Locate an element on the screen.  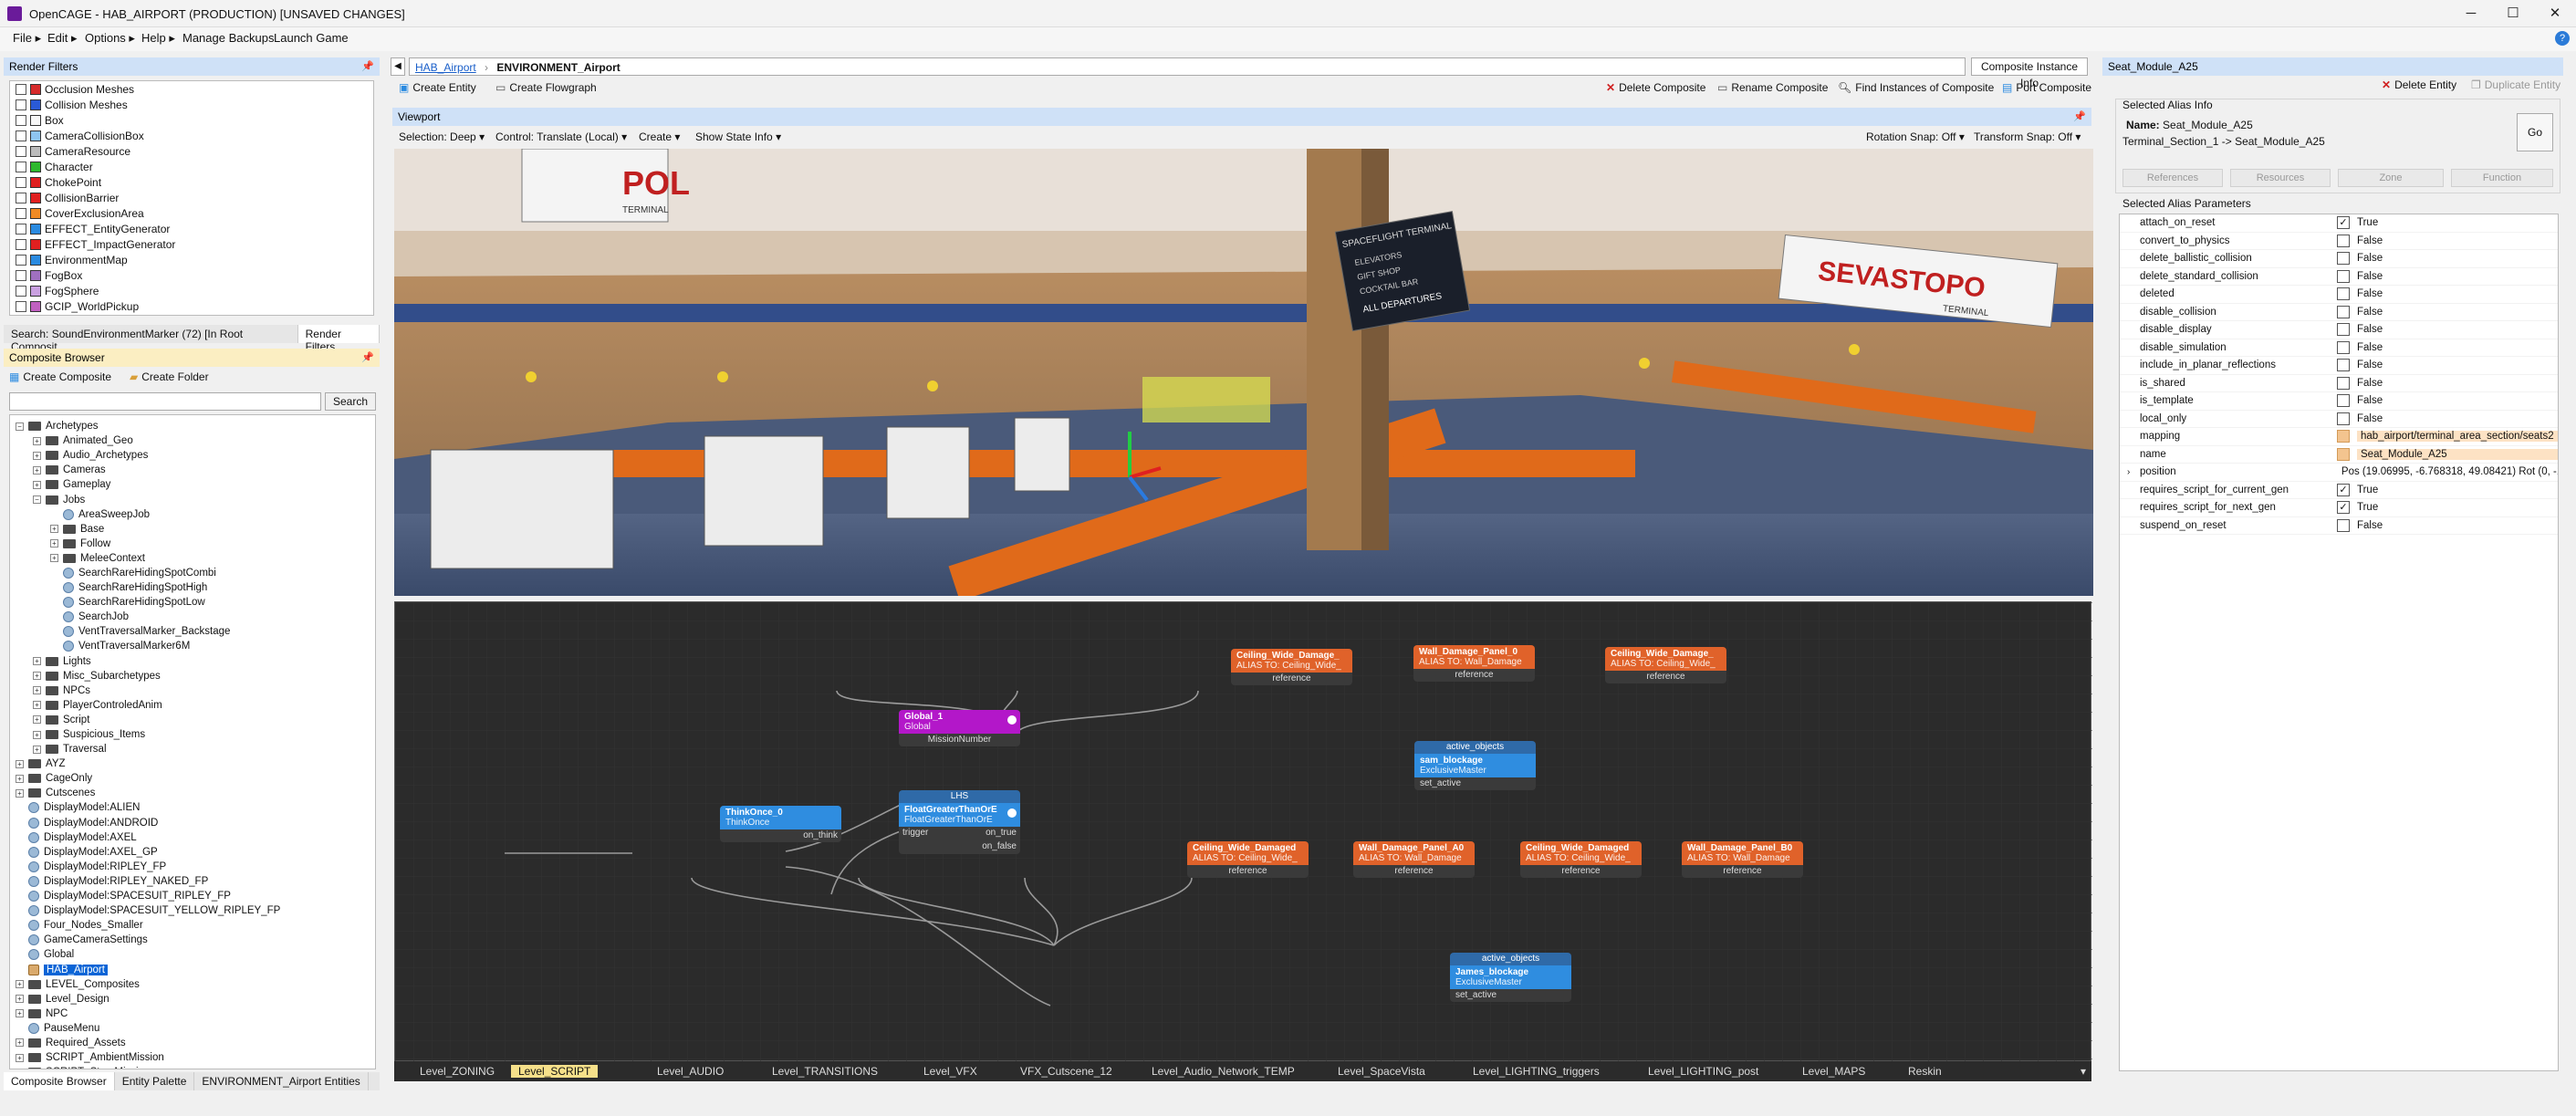
tree-item: SearchRareHidingSpotLow is located at coordinates (192, 602).